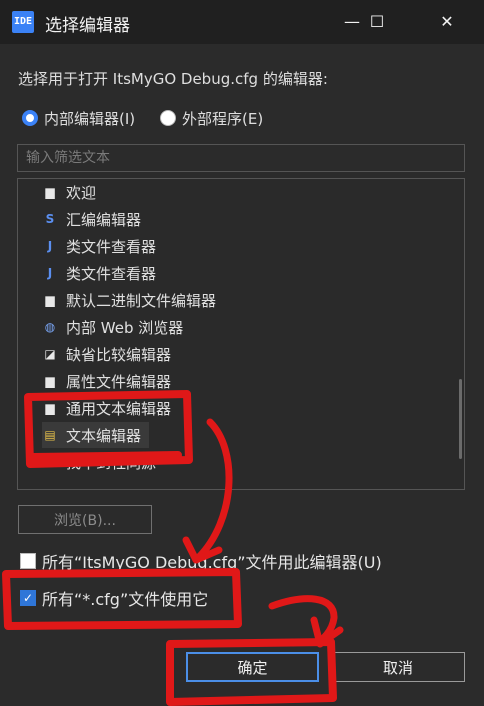 Image resolution: width=484 pixels, height=706 pixels. What do you see at coordinates (168, 118) in the screenshot?
I see `radio-unselected-icon` at bounding box center [168, 118].